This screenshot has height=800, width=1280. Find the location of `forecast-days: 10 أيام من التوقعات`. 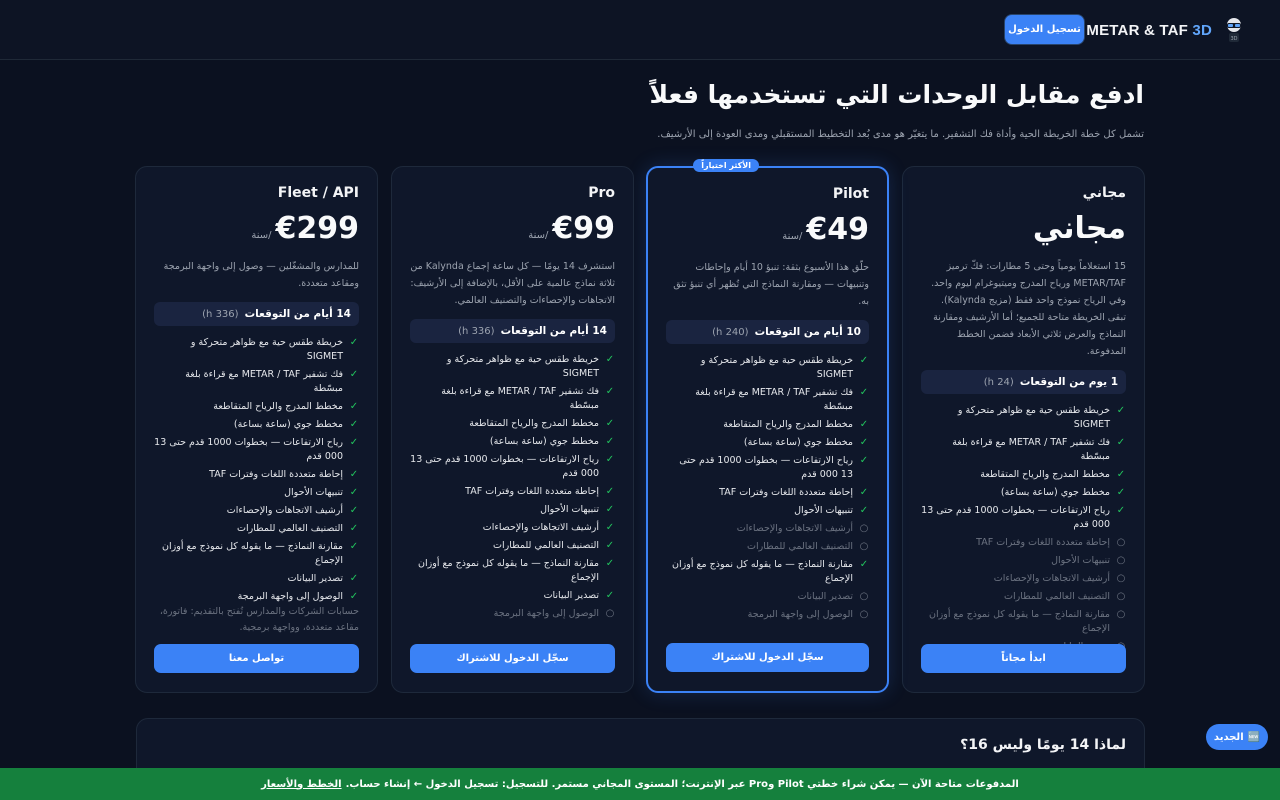

forecast-days: 10 أيام من التوقعات is located at coordinates (807, 332).